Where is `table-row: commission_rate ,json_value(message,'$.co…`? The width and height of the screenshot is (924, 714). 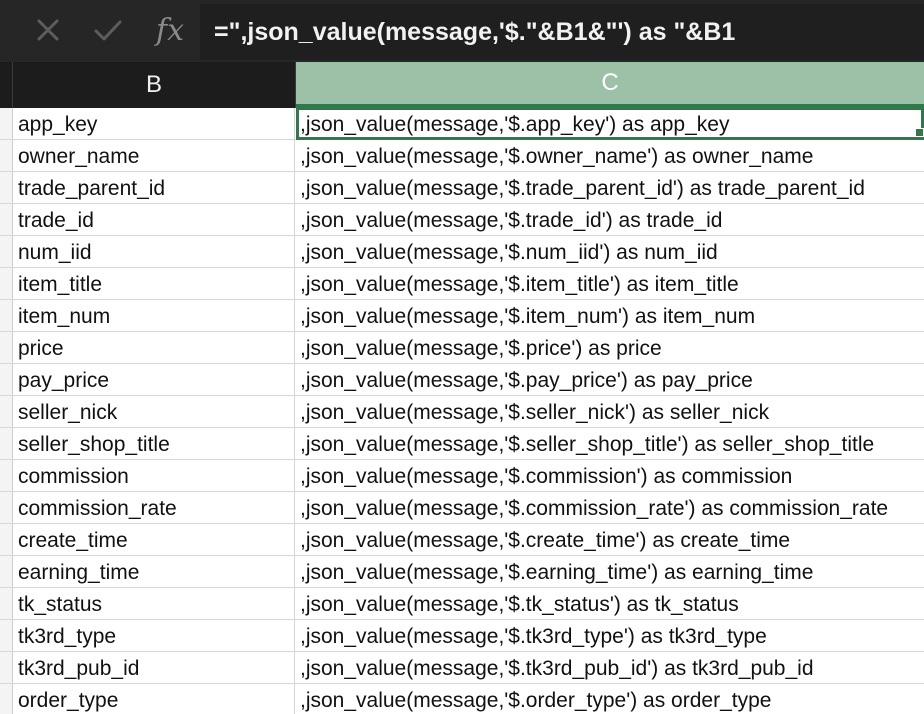
table-row: commission_rate ,json_value(message,'$.co… is located at coordinates (462, 508).